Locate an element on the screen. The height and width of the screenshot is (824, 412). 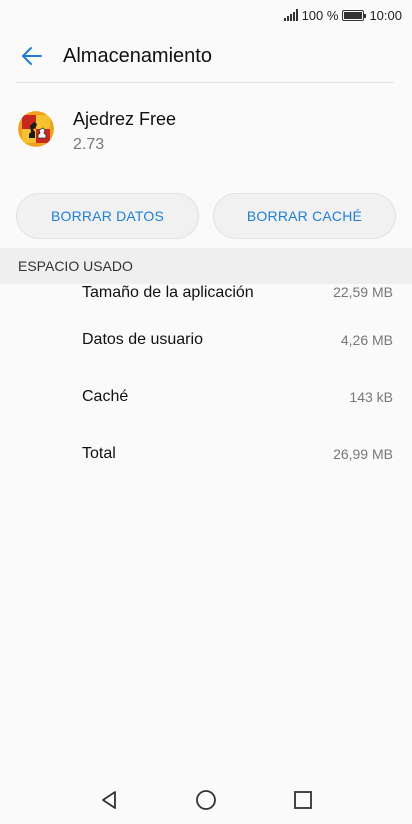
row-value: 143 kB is located at coordinates (371, 396).